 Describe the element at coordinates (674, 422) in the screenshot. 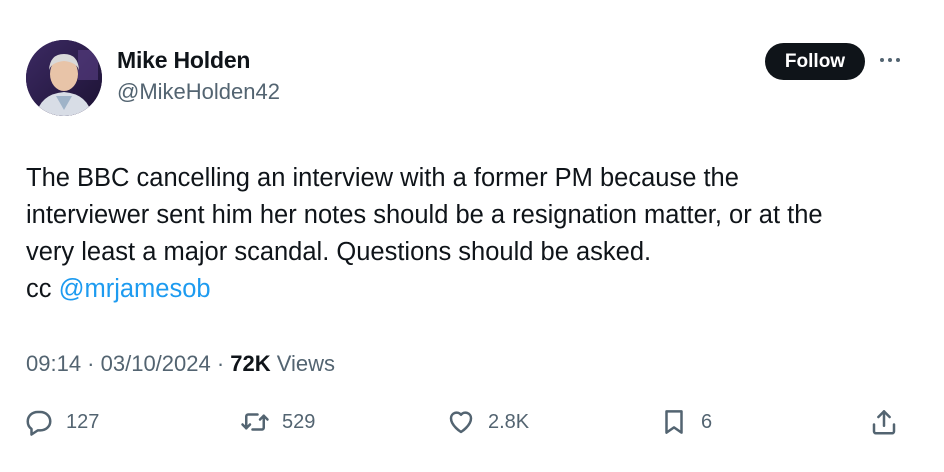

I see `bookmark-icon` at that location.